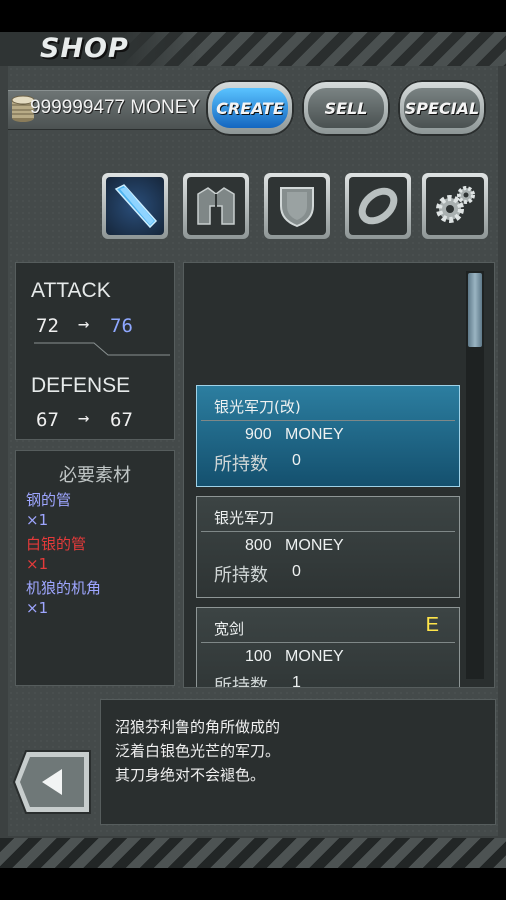 This screenshot has height=900, width=506. What do you see at coordinates (49, 500) in the screenshot?
I see `material-name: 钢的管` at bounding box center [49, 500].